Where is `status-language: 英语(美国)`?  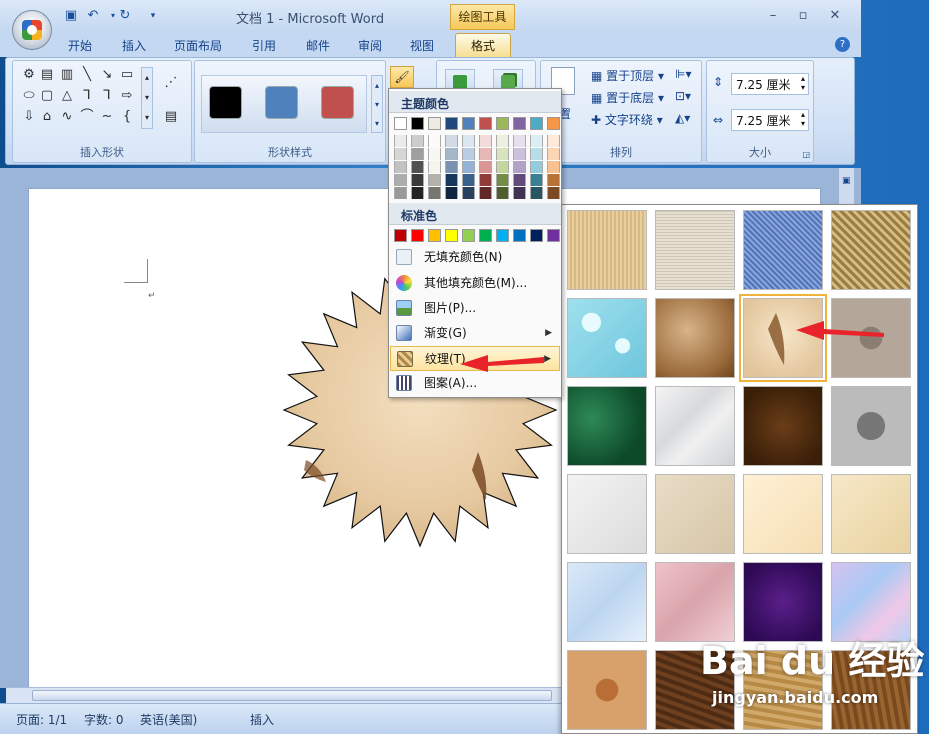 status-language: 英语(美国) is located at coordinates (168, 719).